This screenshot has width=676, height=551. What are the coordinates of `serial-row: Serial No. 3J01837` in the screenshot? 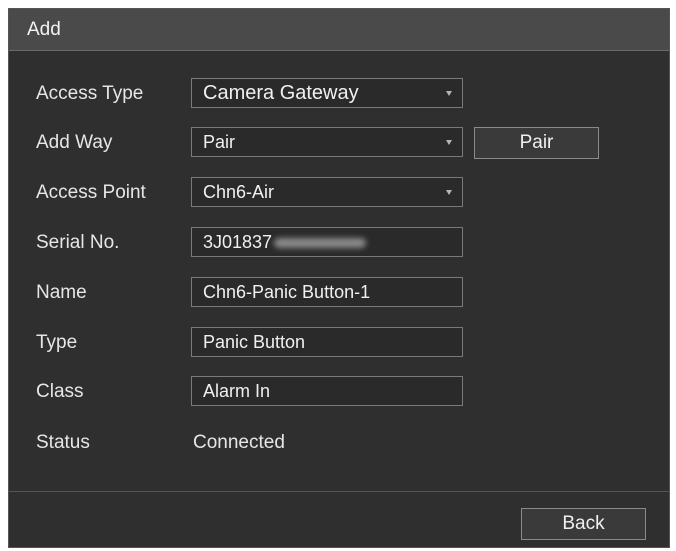 It's located at (339, 243).